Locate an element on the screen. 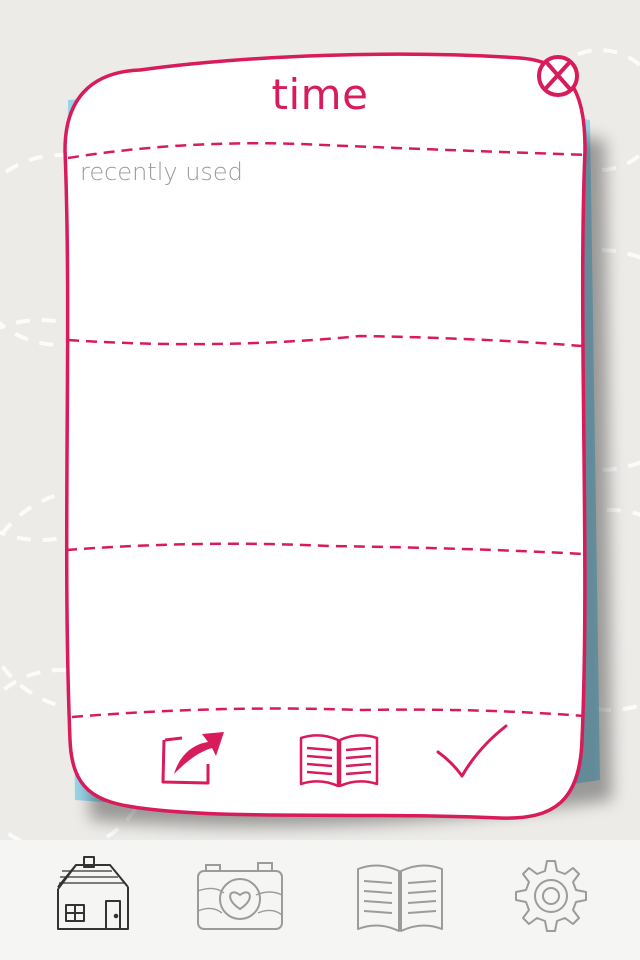 This screenshot has width=640, height=960. dialog-title: time is located at coordinates (320, 94).